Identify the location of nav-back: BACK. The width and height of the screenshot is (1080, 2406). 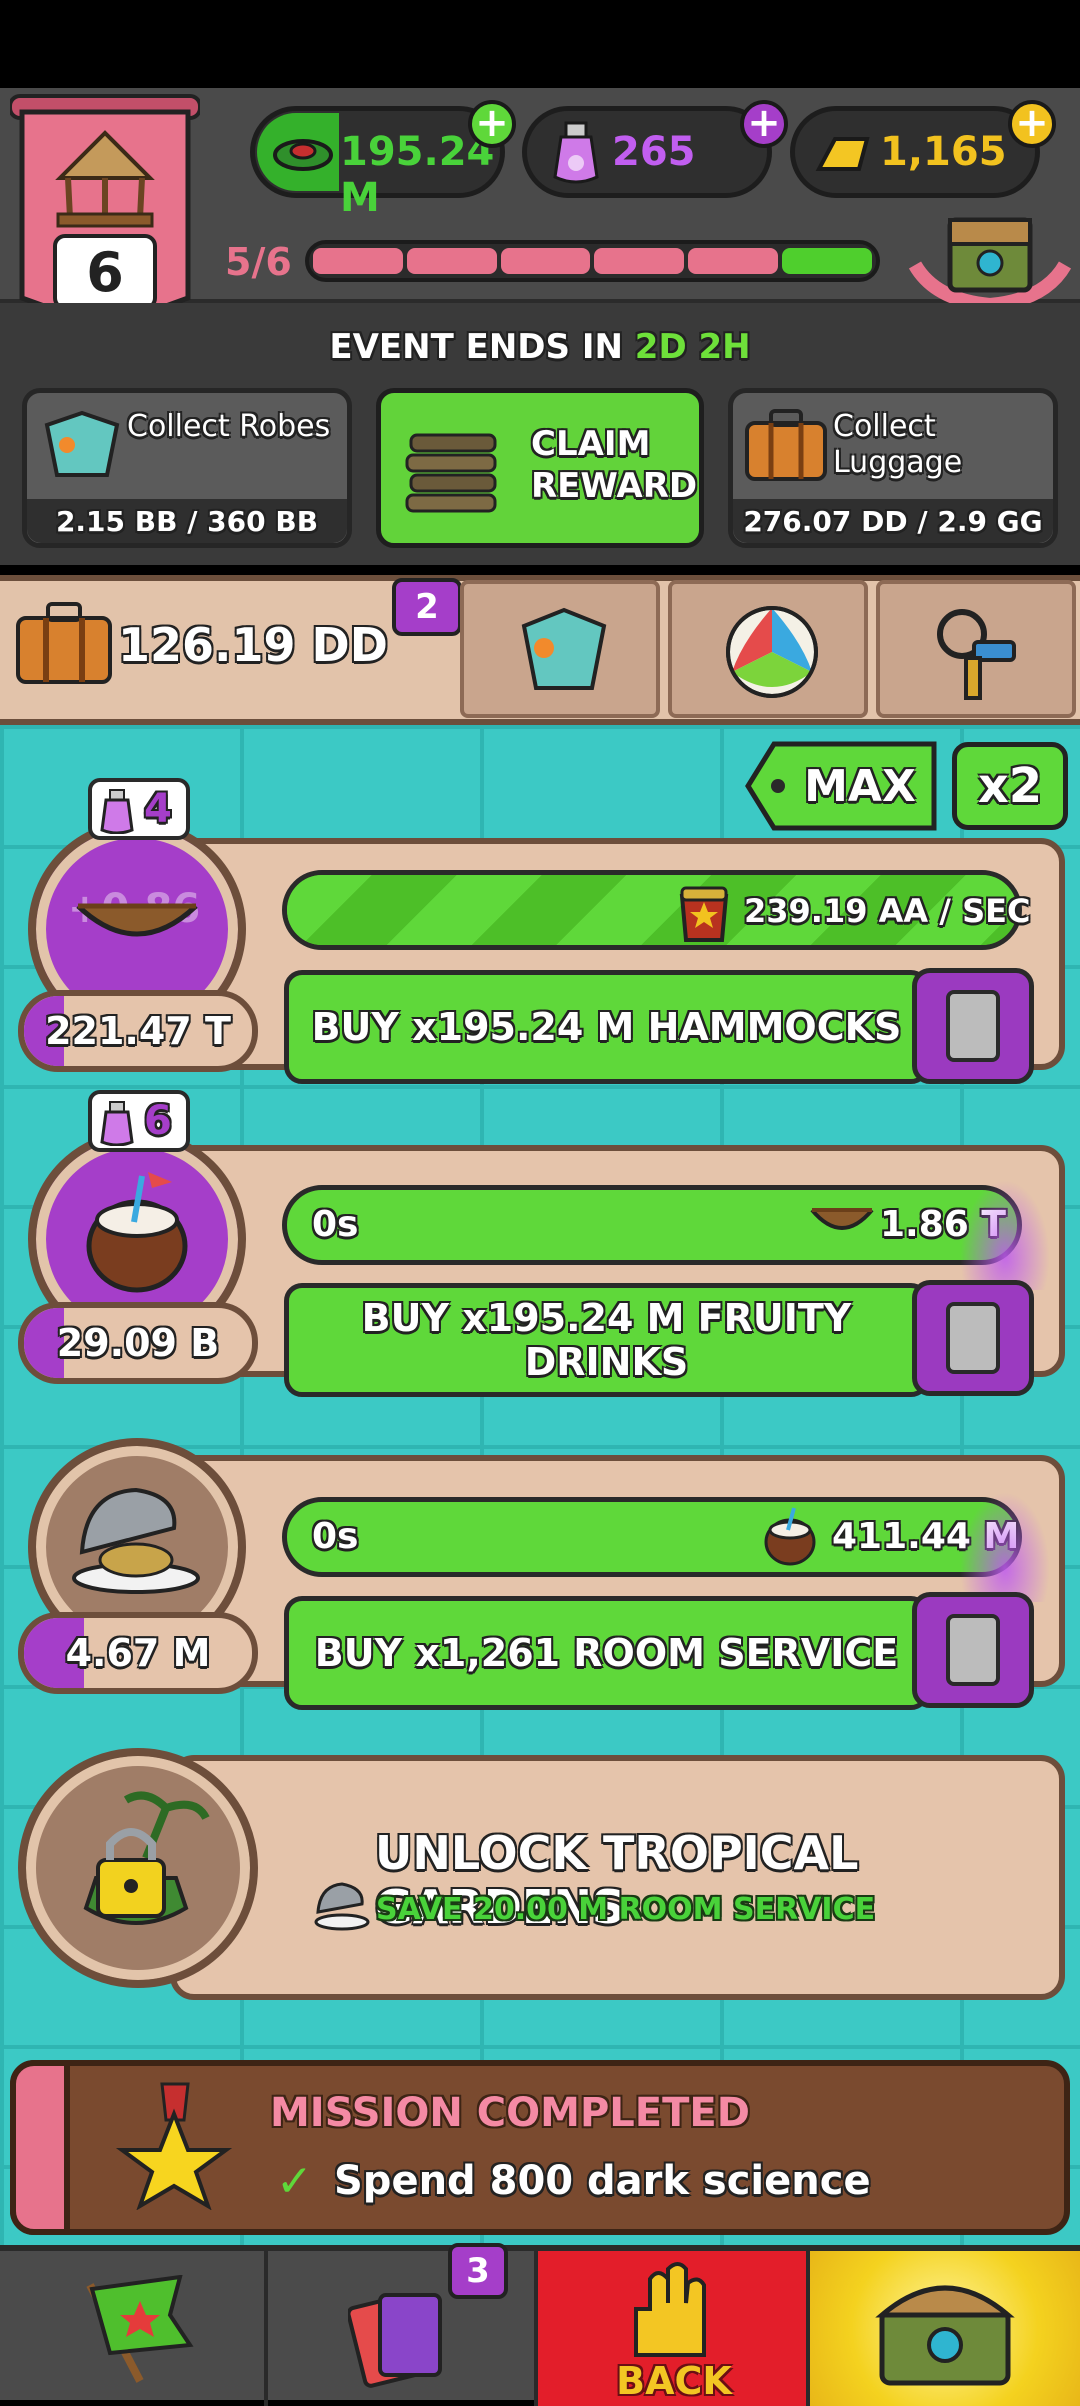
(674, 2328).